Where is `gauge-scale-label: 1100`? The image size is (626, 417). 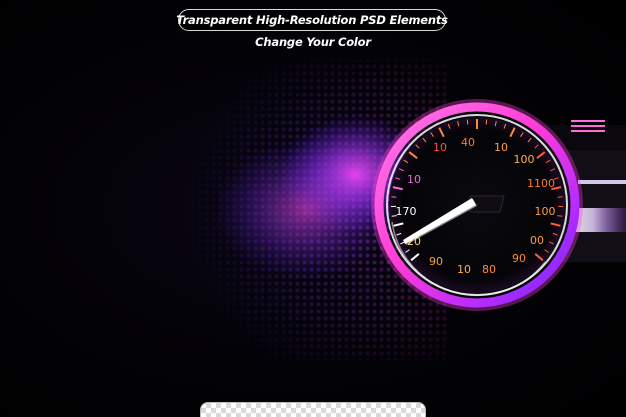
gauge-scale-label: 1100 is located at coordinates (541, 183).